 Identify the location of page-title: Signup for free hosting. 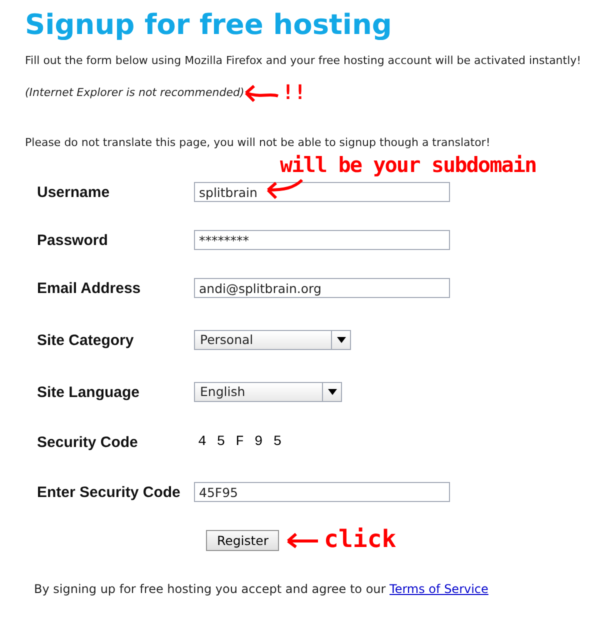
(209, 25).